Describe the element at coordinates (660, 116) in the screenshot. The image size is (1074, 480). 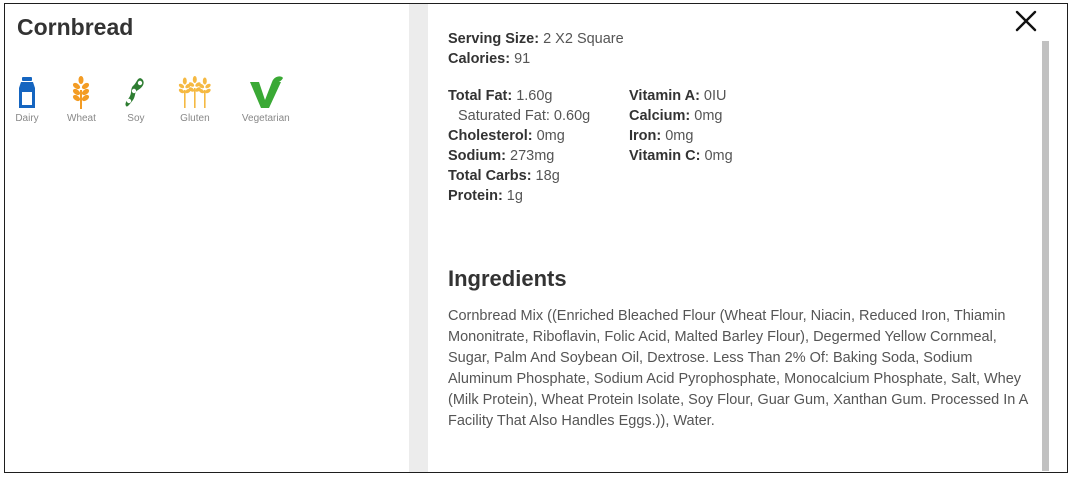
I see `nutrient-label: Calcium:` at that location.